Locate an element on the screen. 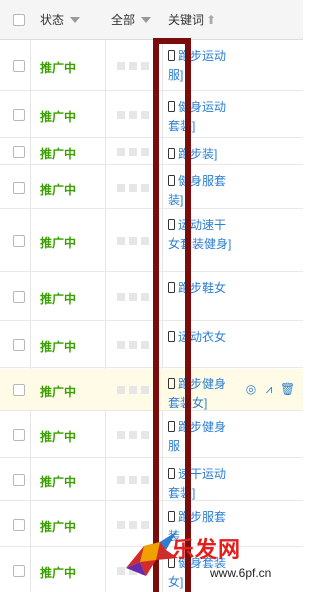 This screenshot has width=320, height=592. chevron-down-icon is located at coordinates (146, 20).